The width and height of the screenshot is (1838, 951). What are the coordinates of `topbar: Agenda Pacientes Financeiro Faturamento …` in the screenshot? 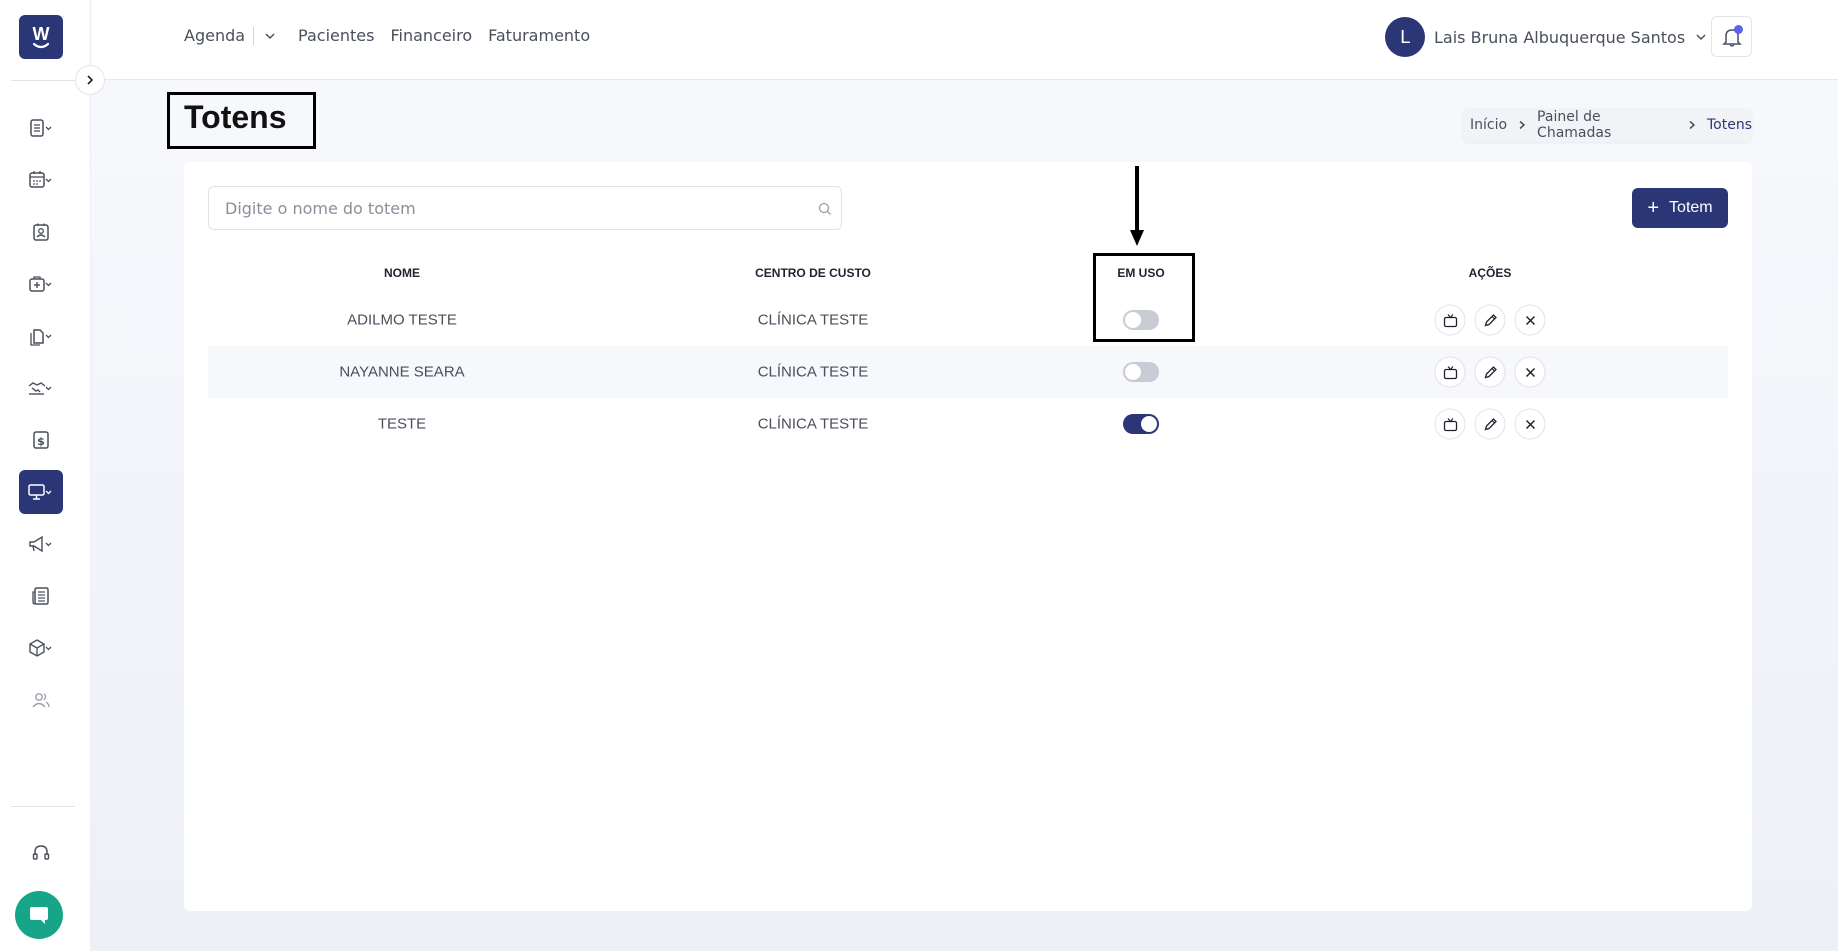 It's located at (965, 40).